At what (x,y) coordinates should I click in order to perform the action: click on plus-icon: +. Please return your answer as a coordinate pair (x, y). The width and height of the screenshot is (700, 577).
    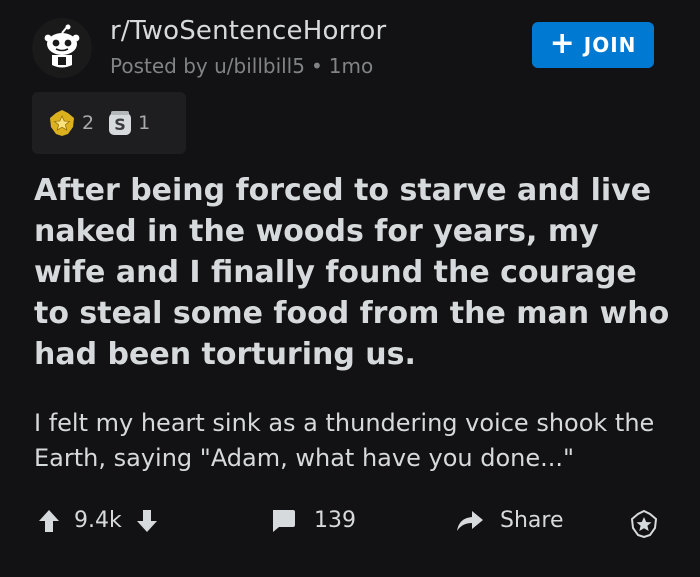
    Looking at the image, I should click on (562, 43).